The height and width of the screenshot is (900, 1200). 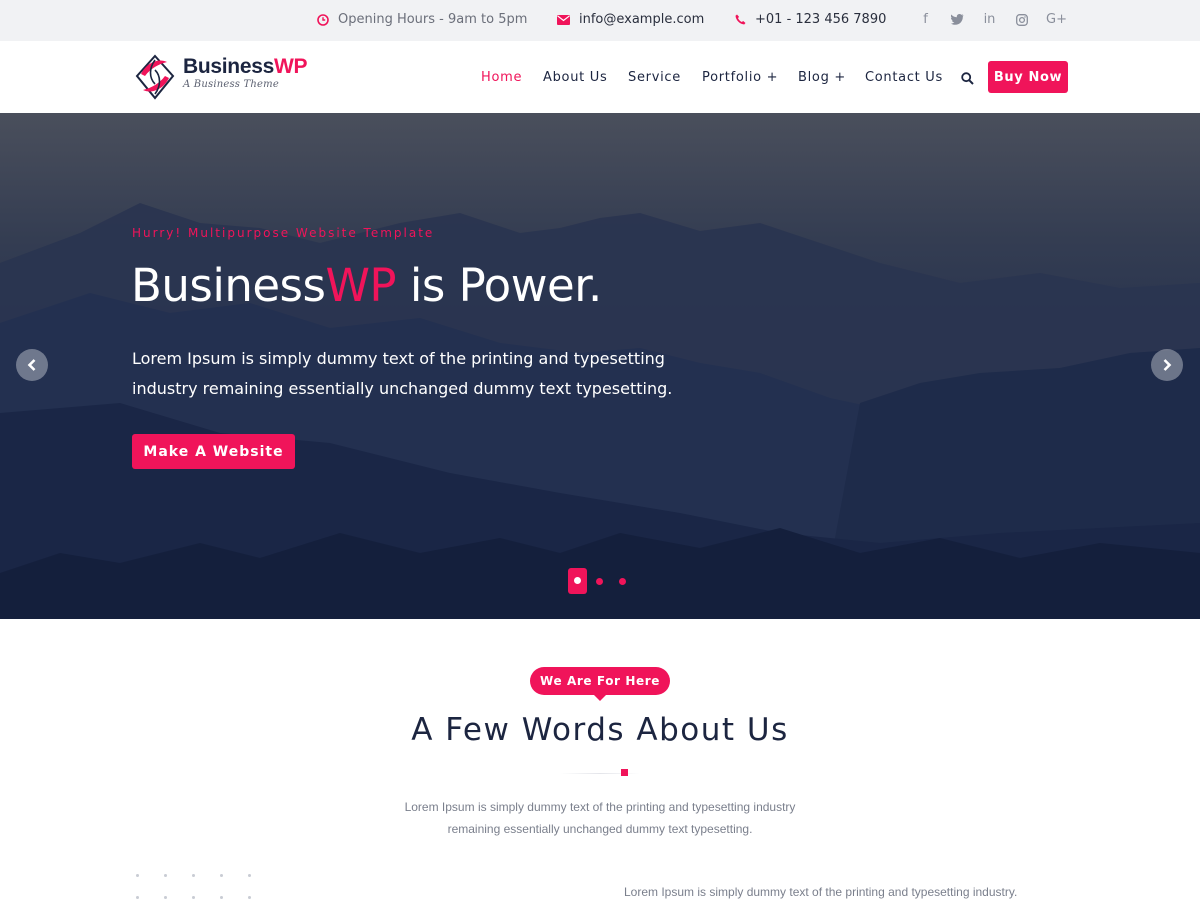 What do you see at coordinates (654, 77) in the screenshot?
I see `nav-service: Service` at bounding box center [654, 77].